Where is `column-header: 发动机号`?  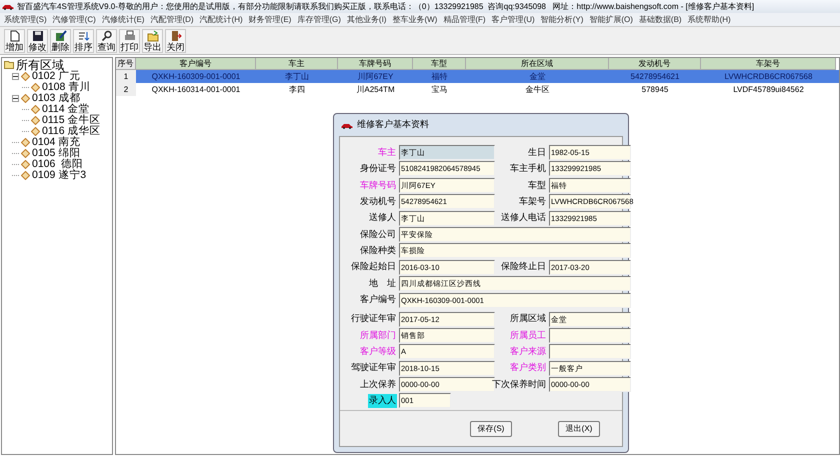
column-header: 发动机号 is located at coordinates (655, 64).